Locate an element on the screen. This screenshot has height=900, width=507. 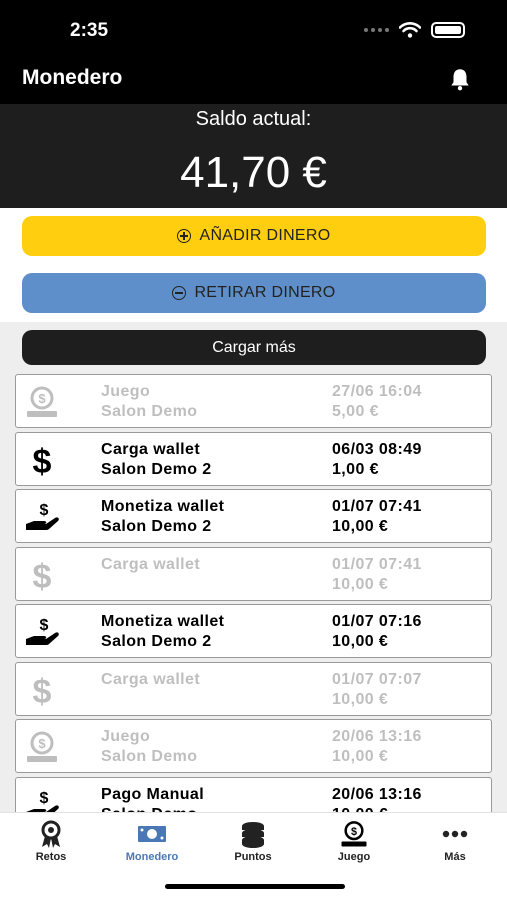
add-money-button: AÑADIR DINERO is located at coordinates (254, 236).